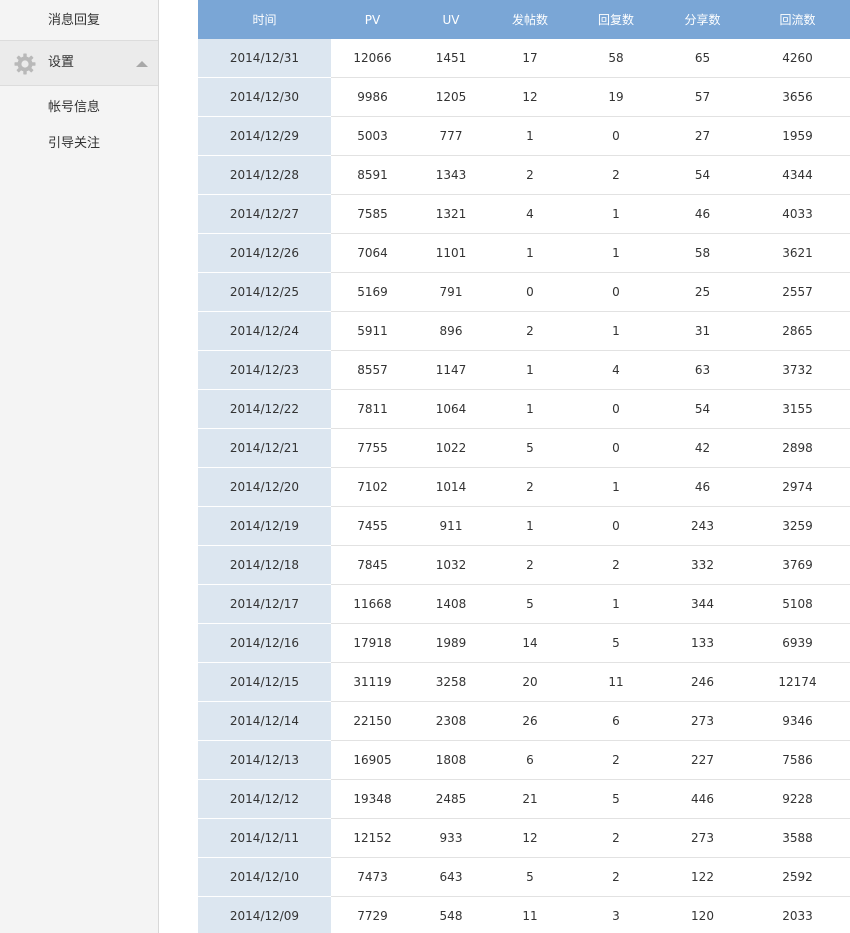  I want to click on cell-pv: 7455, so click(372, 526).